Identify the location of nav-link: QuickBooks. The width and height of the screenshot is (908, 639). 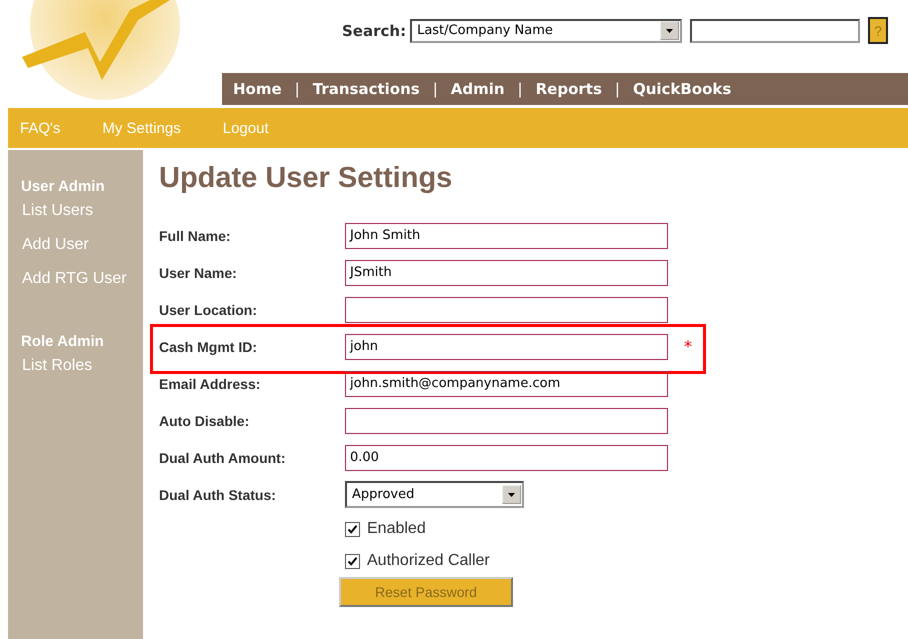
(682, 89).